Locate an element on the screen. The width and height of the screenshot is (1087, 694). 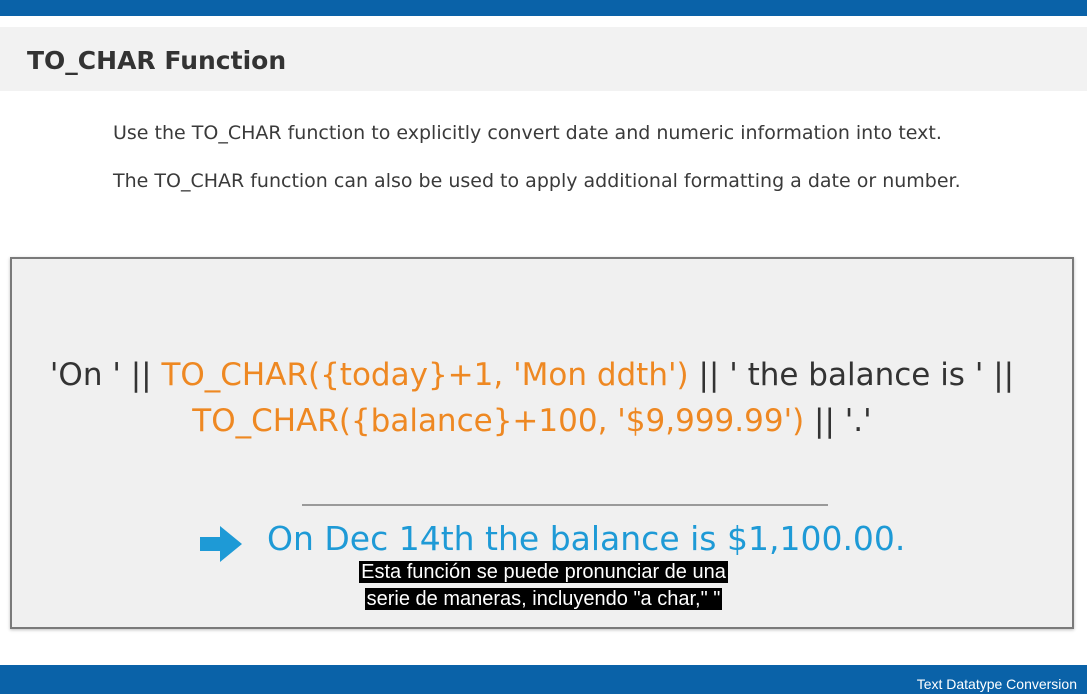
subtitle-line-2: serie de maneras, incluyendo "a char," " is located at coordinates (543, 599).